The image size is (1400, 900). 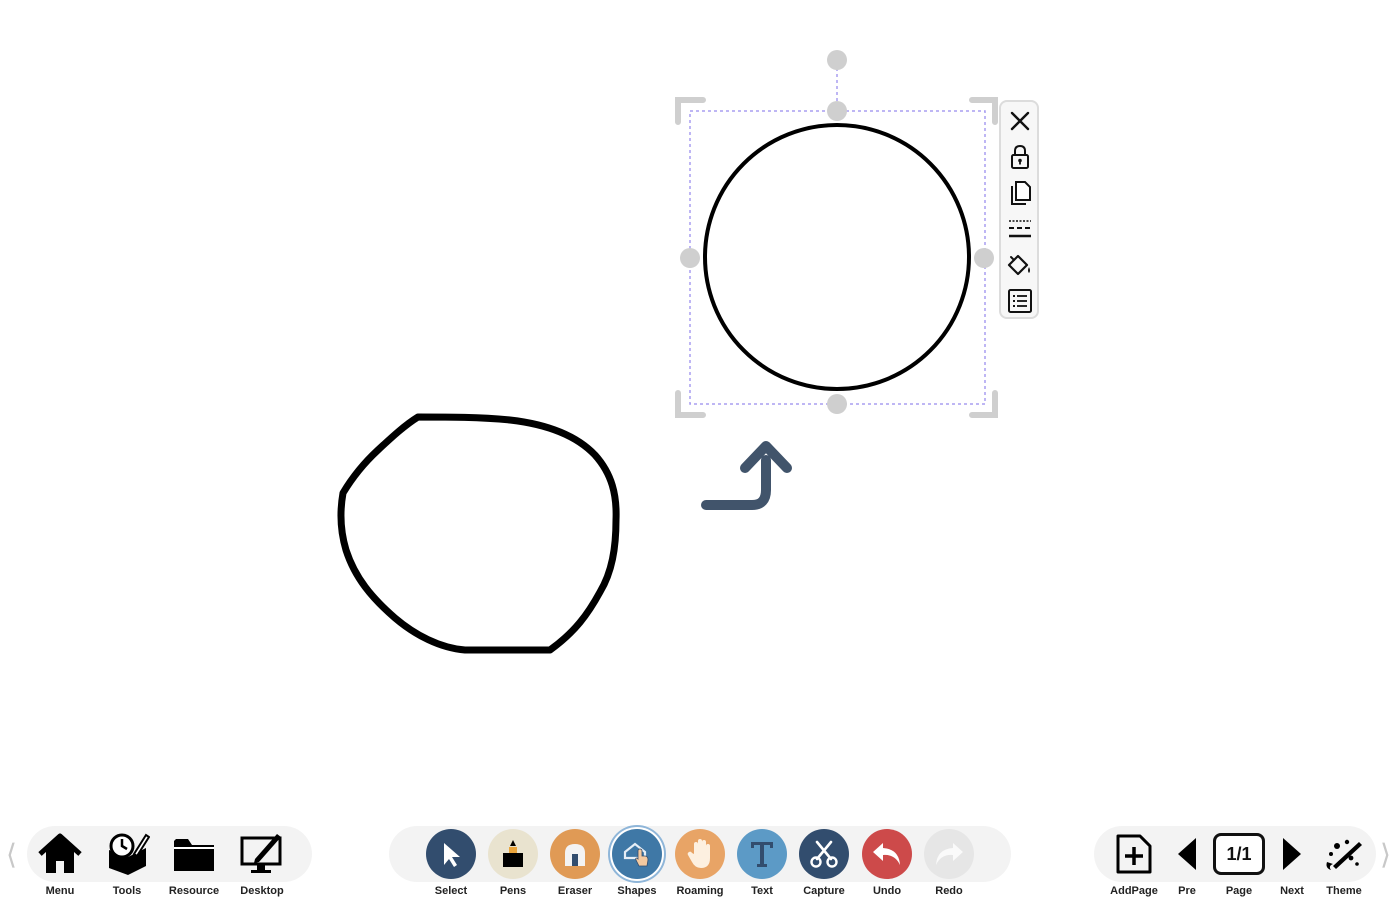 What do you see at coordinates (690, 258) in the screenshot?
I see `handle-left` at bounding box center [690, 258].